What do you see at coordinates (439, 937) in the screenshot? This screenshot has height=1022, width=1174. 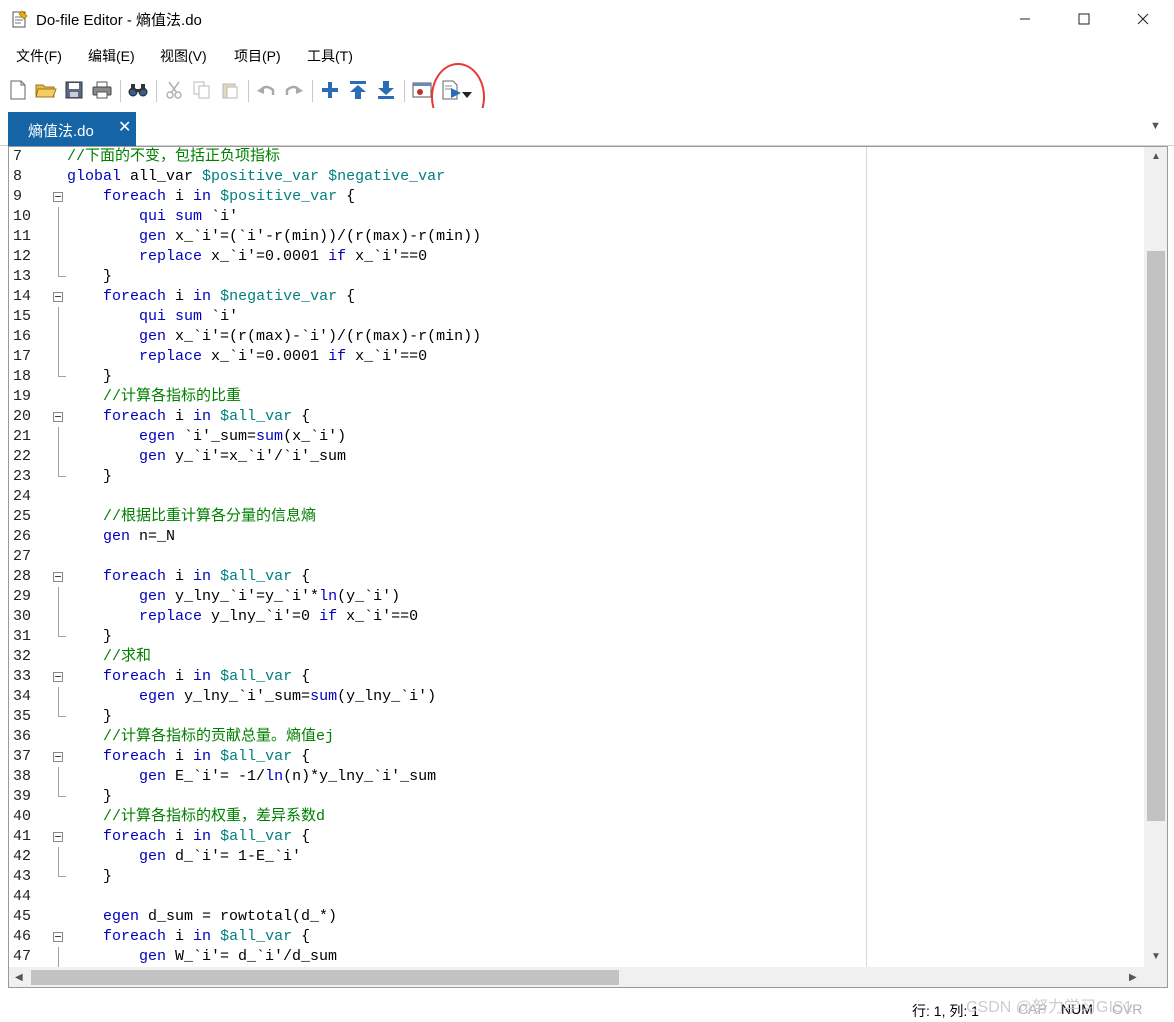 I see `code-line: 46 foreach i in $all_var {` at bounding box center [439, 937].